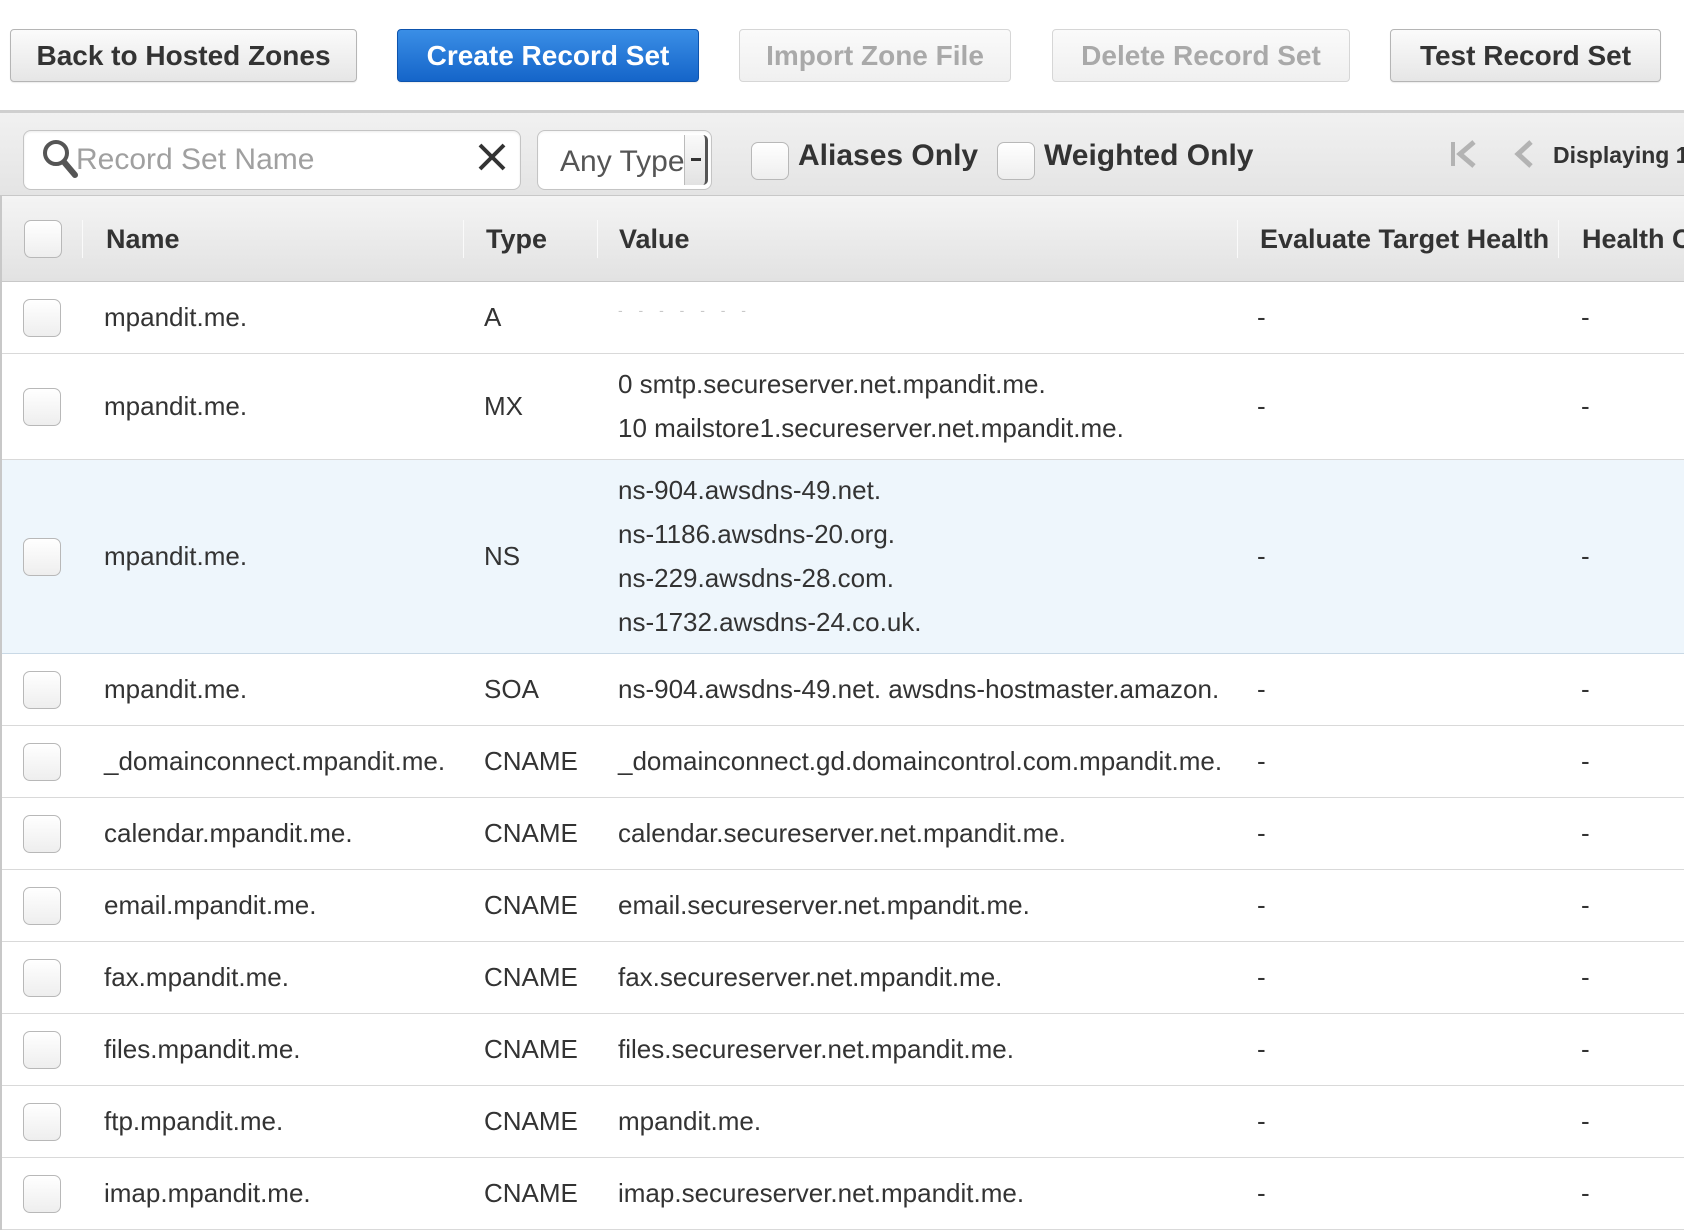 This screenshot has width=1684, height=1232. I want to click on record-value: email.secureserver.net.mpandit.me., so click(824, 912).